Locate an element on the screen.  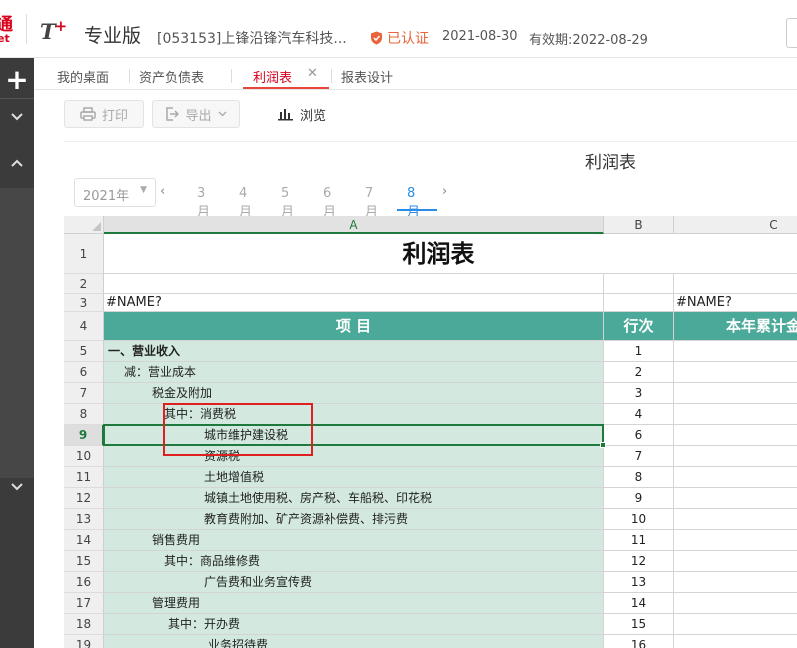
month-option: 3月 is located at coordinates (203, 203).